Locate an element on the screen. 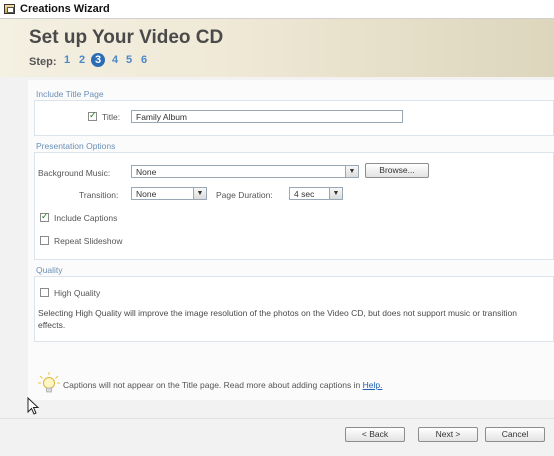  help-link: Help. is located at coordinates (373, 385).